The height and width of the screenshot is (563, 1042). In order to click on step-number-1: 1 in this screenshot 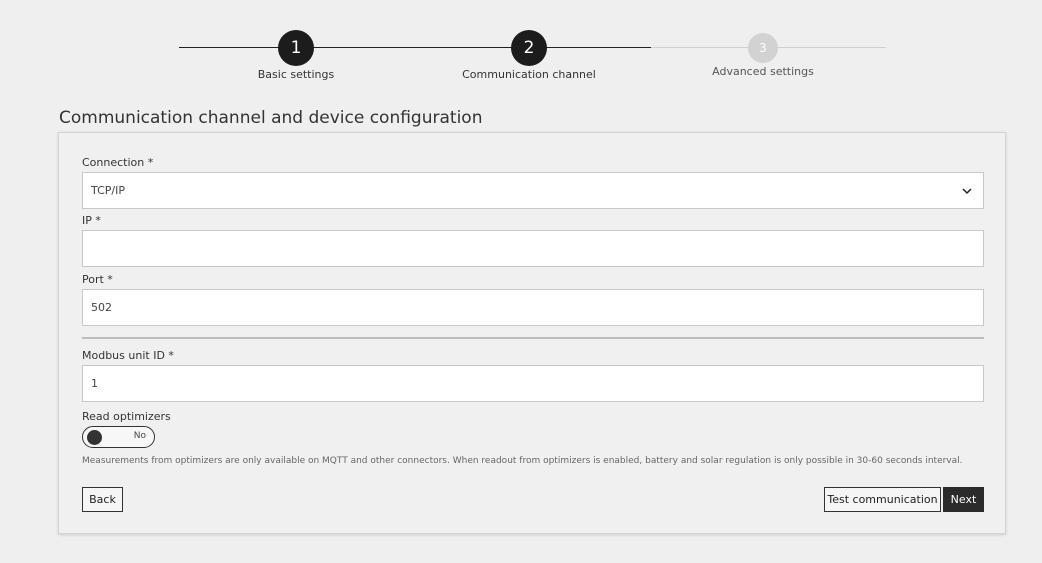, I will do `click(296, 48)`.